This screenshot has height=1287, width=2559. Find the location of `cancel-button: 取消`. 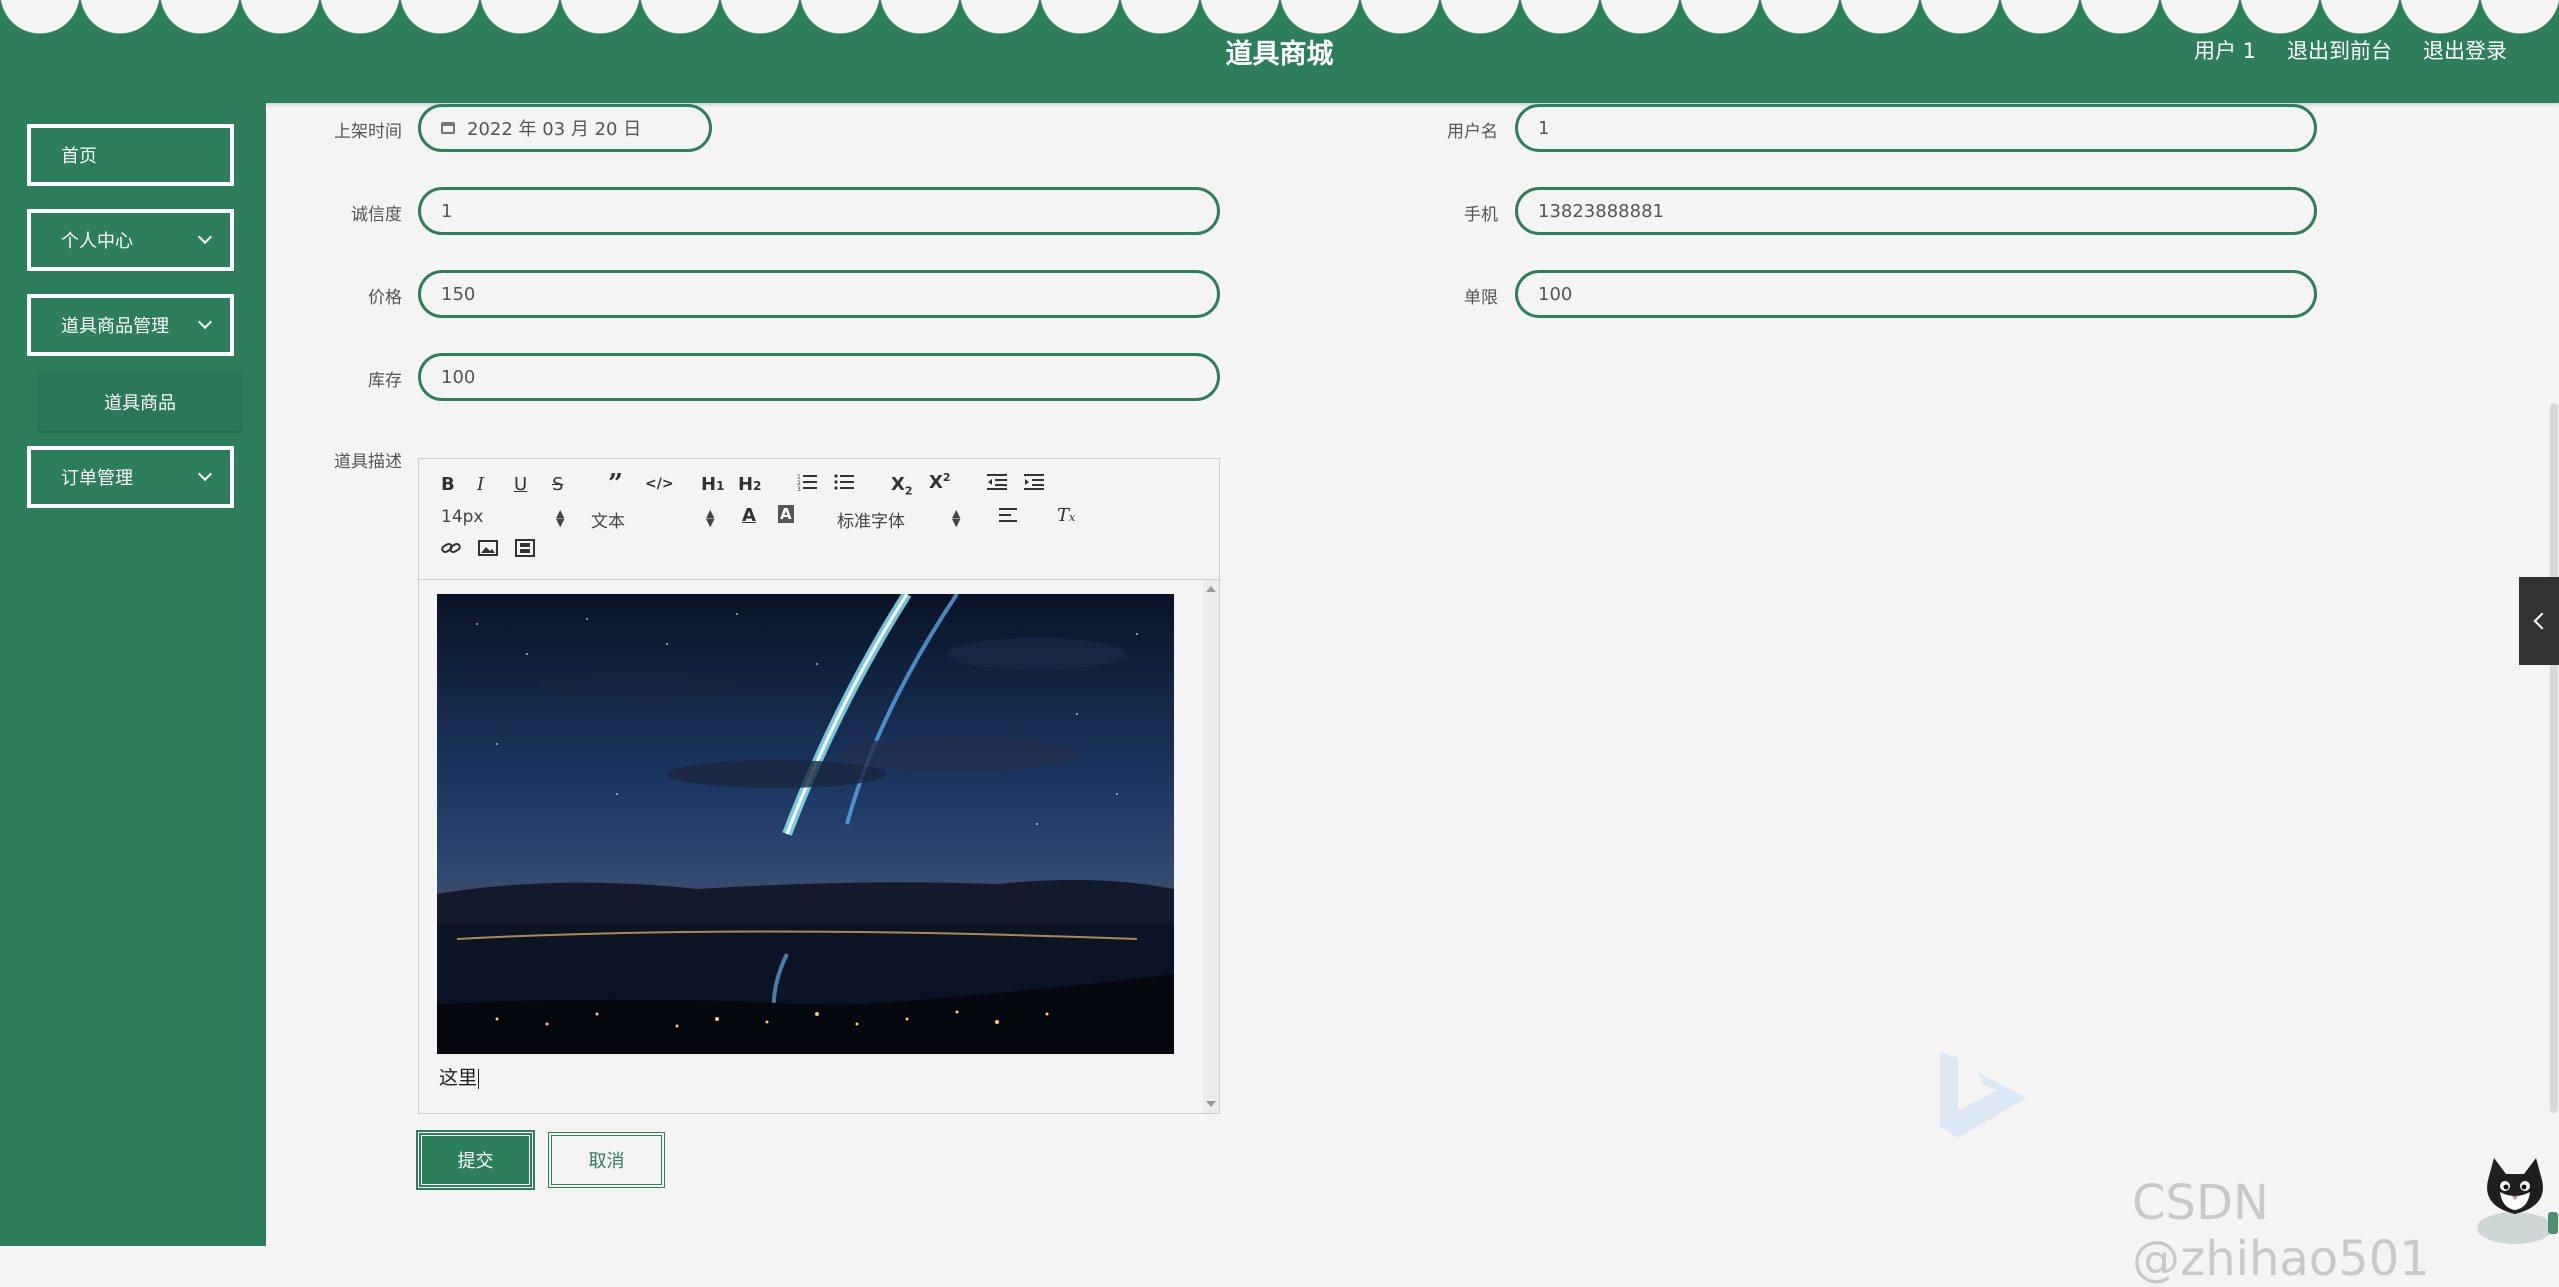

cancel-button: 取消 is located at coordinates (606, 1160).